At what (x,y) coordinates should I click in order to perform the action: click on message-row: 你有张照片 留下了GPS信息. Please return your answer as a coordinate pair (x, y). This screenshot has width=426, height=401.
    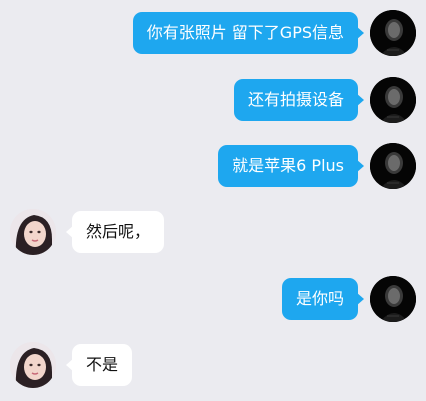
    Looking at the image, I should click on (213, 33).